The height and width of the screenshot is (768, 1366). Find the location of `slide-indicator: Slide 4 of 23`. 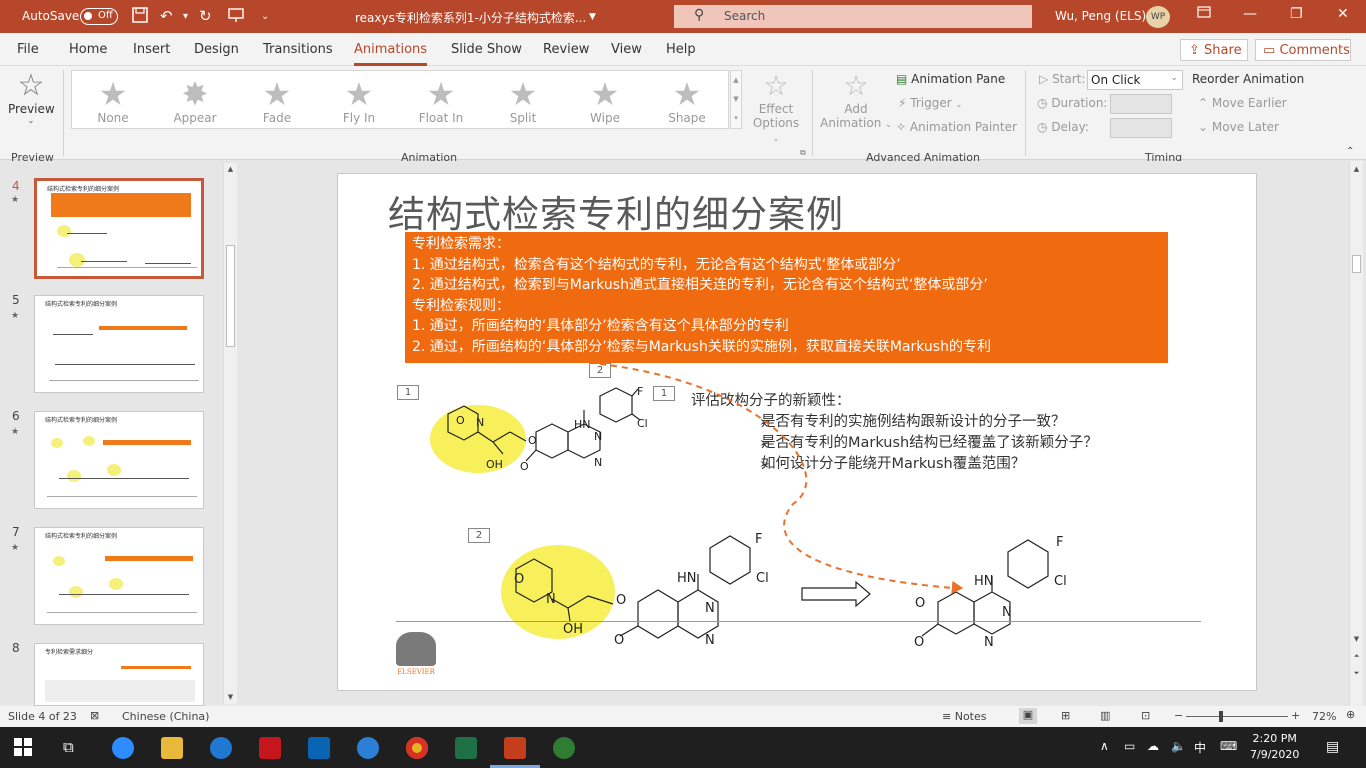

slide-indicator: Slide 4 of 23 is located at coordinates (42, 716).